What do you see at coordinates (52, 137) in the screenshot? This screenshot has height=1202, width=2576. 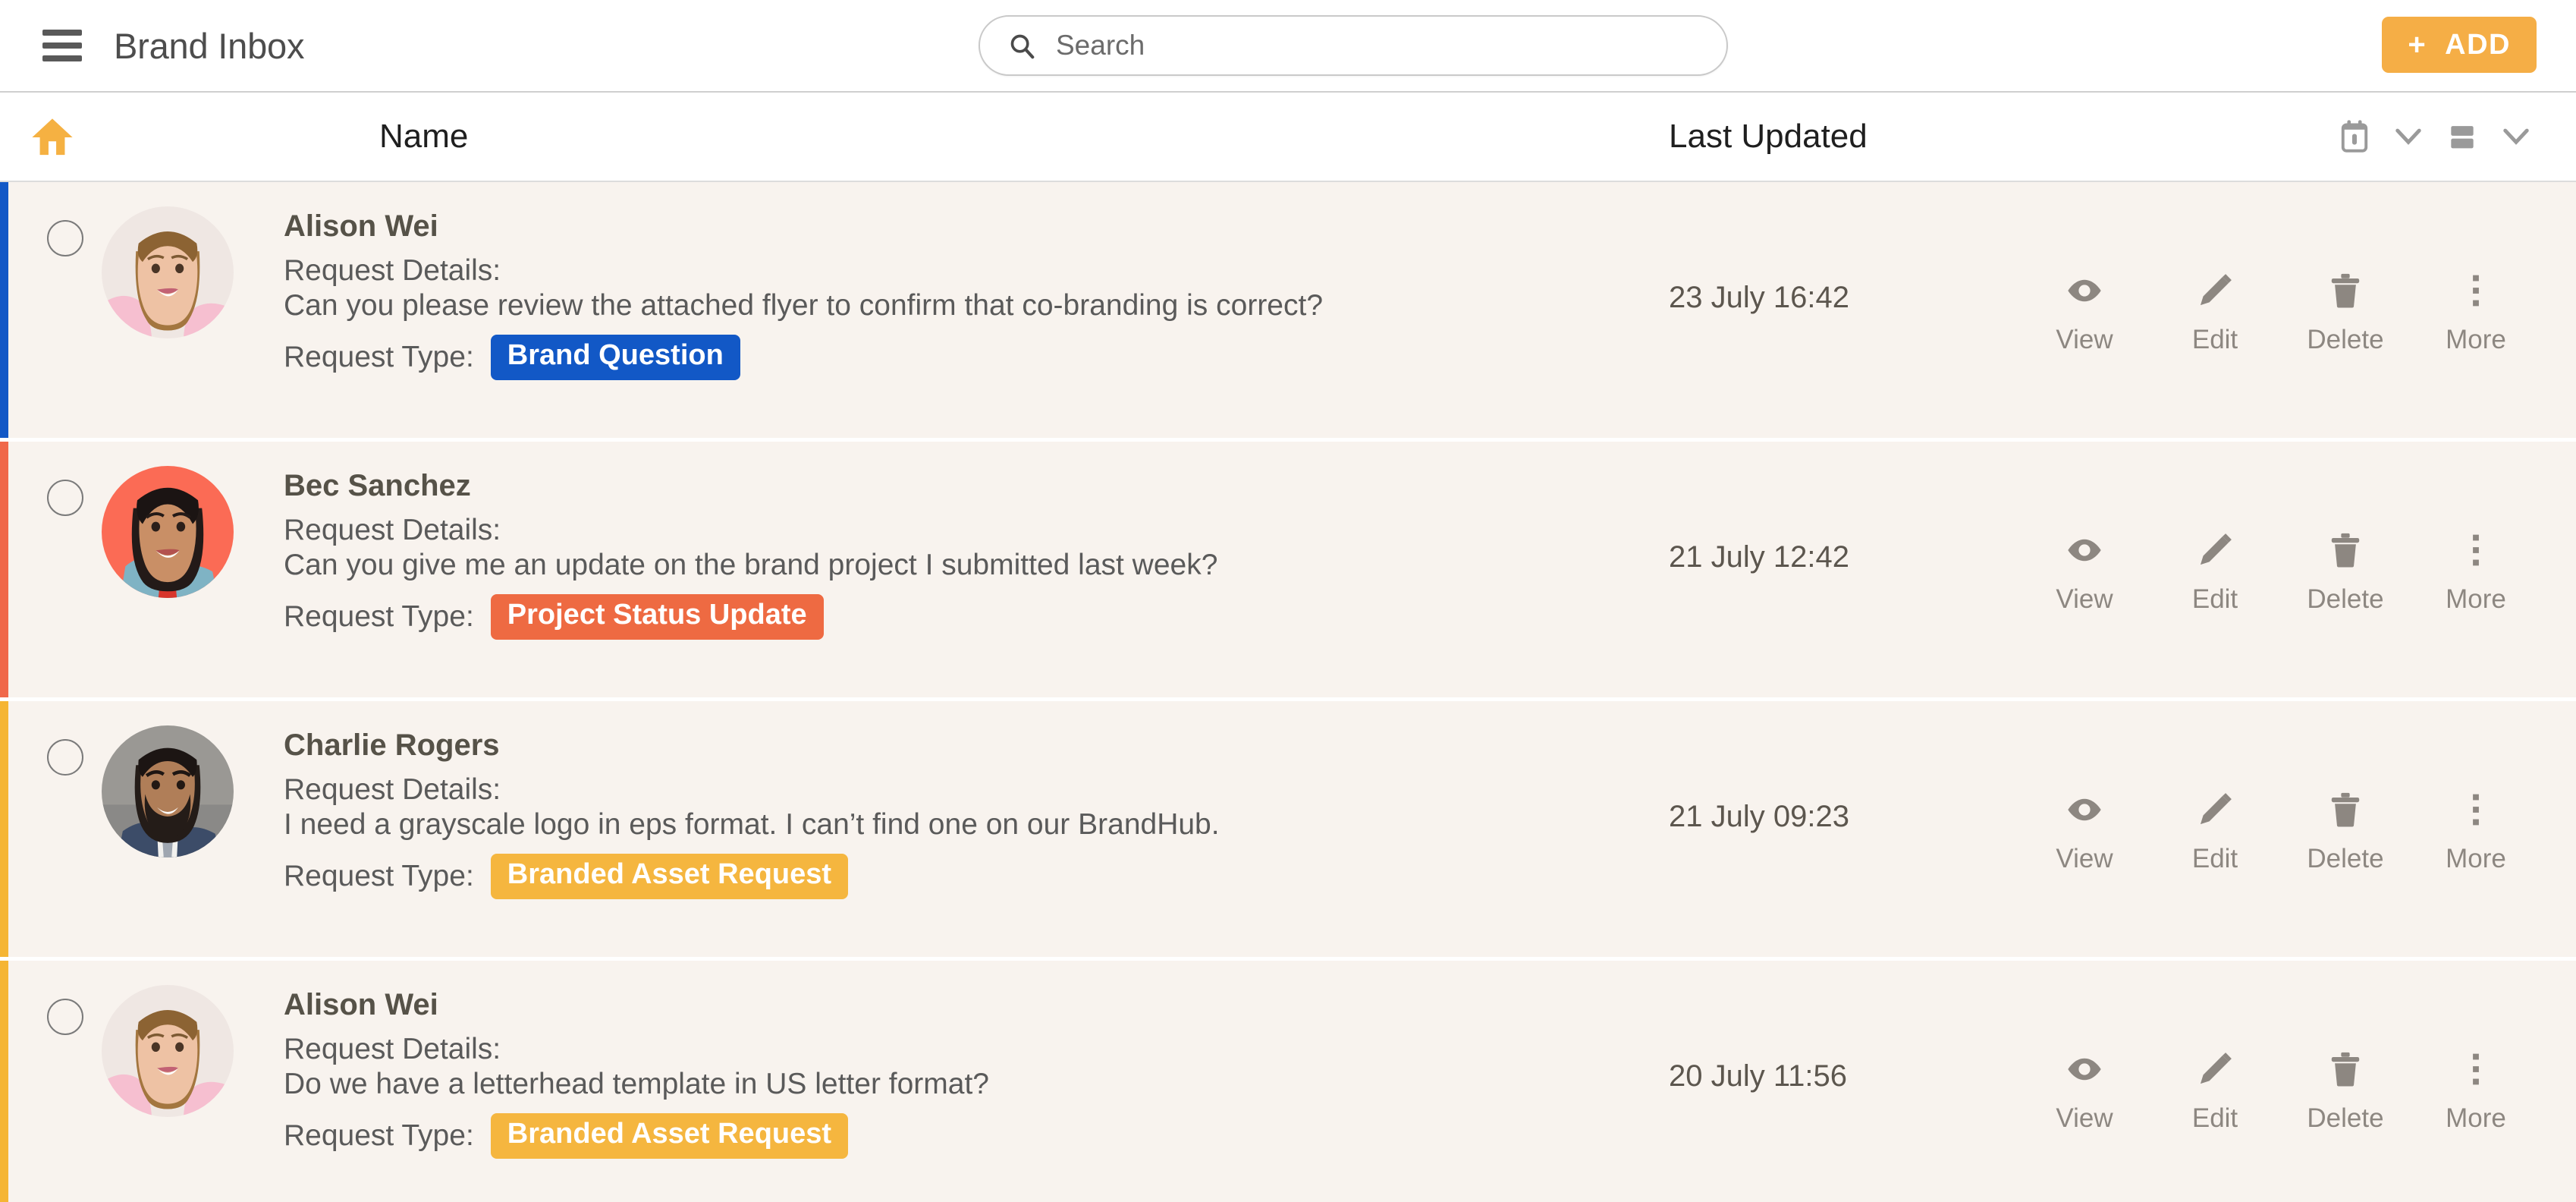 I see `home-icon` at bounding box center [52, 137].